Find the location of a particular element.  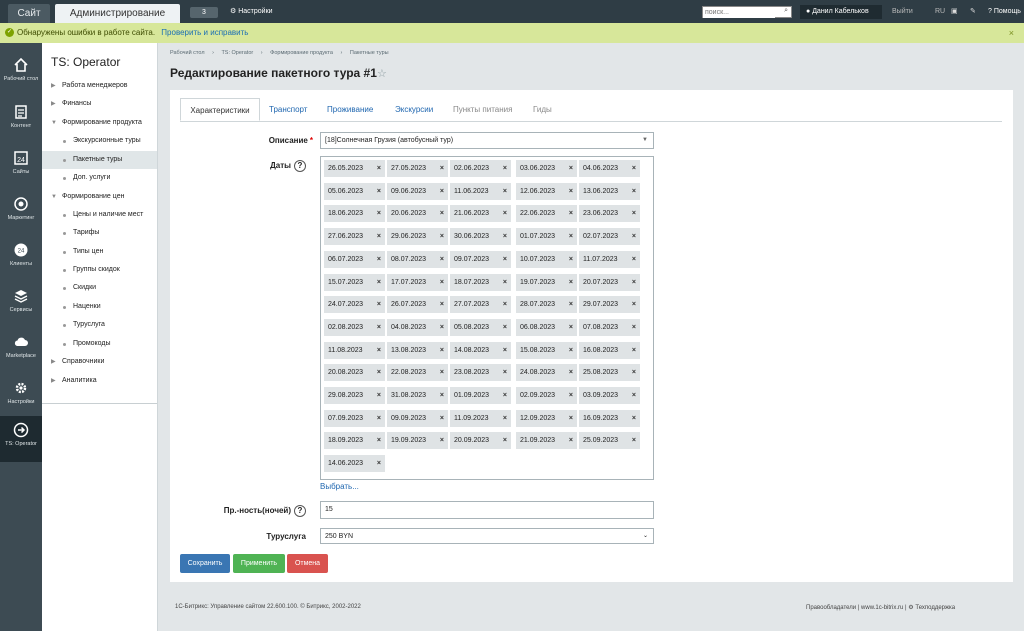

tab-guides: Гиды is located at coordinates (542, 109).